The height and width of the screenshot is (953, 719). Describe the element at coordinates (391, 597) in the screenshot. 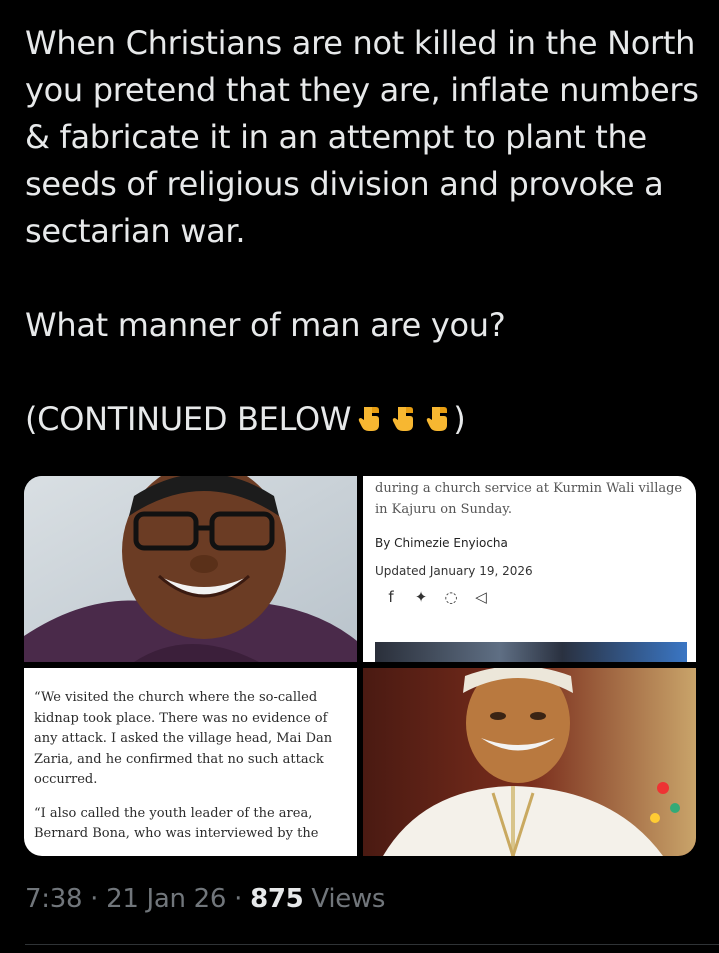

I see `facebook-icon: f` at that location.